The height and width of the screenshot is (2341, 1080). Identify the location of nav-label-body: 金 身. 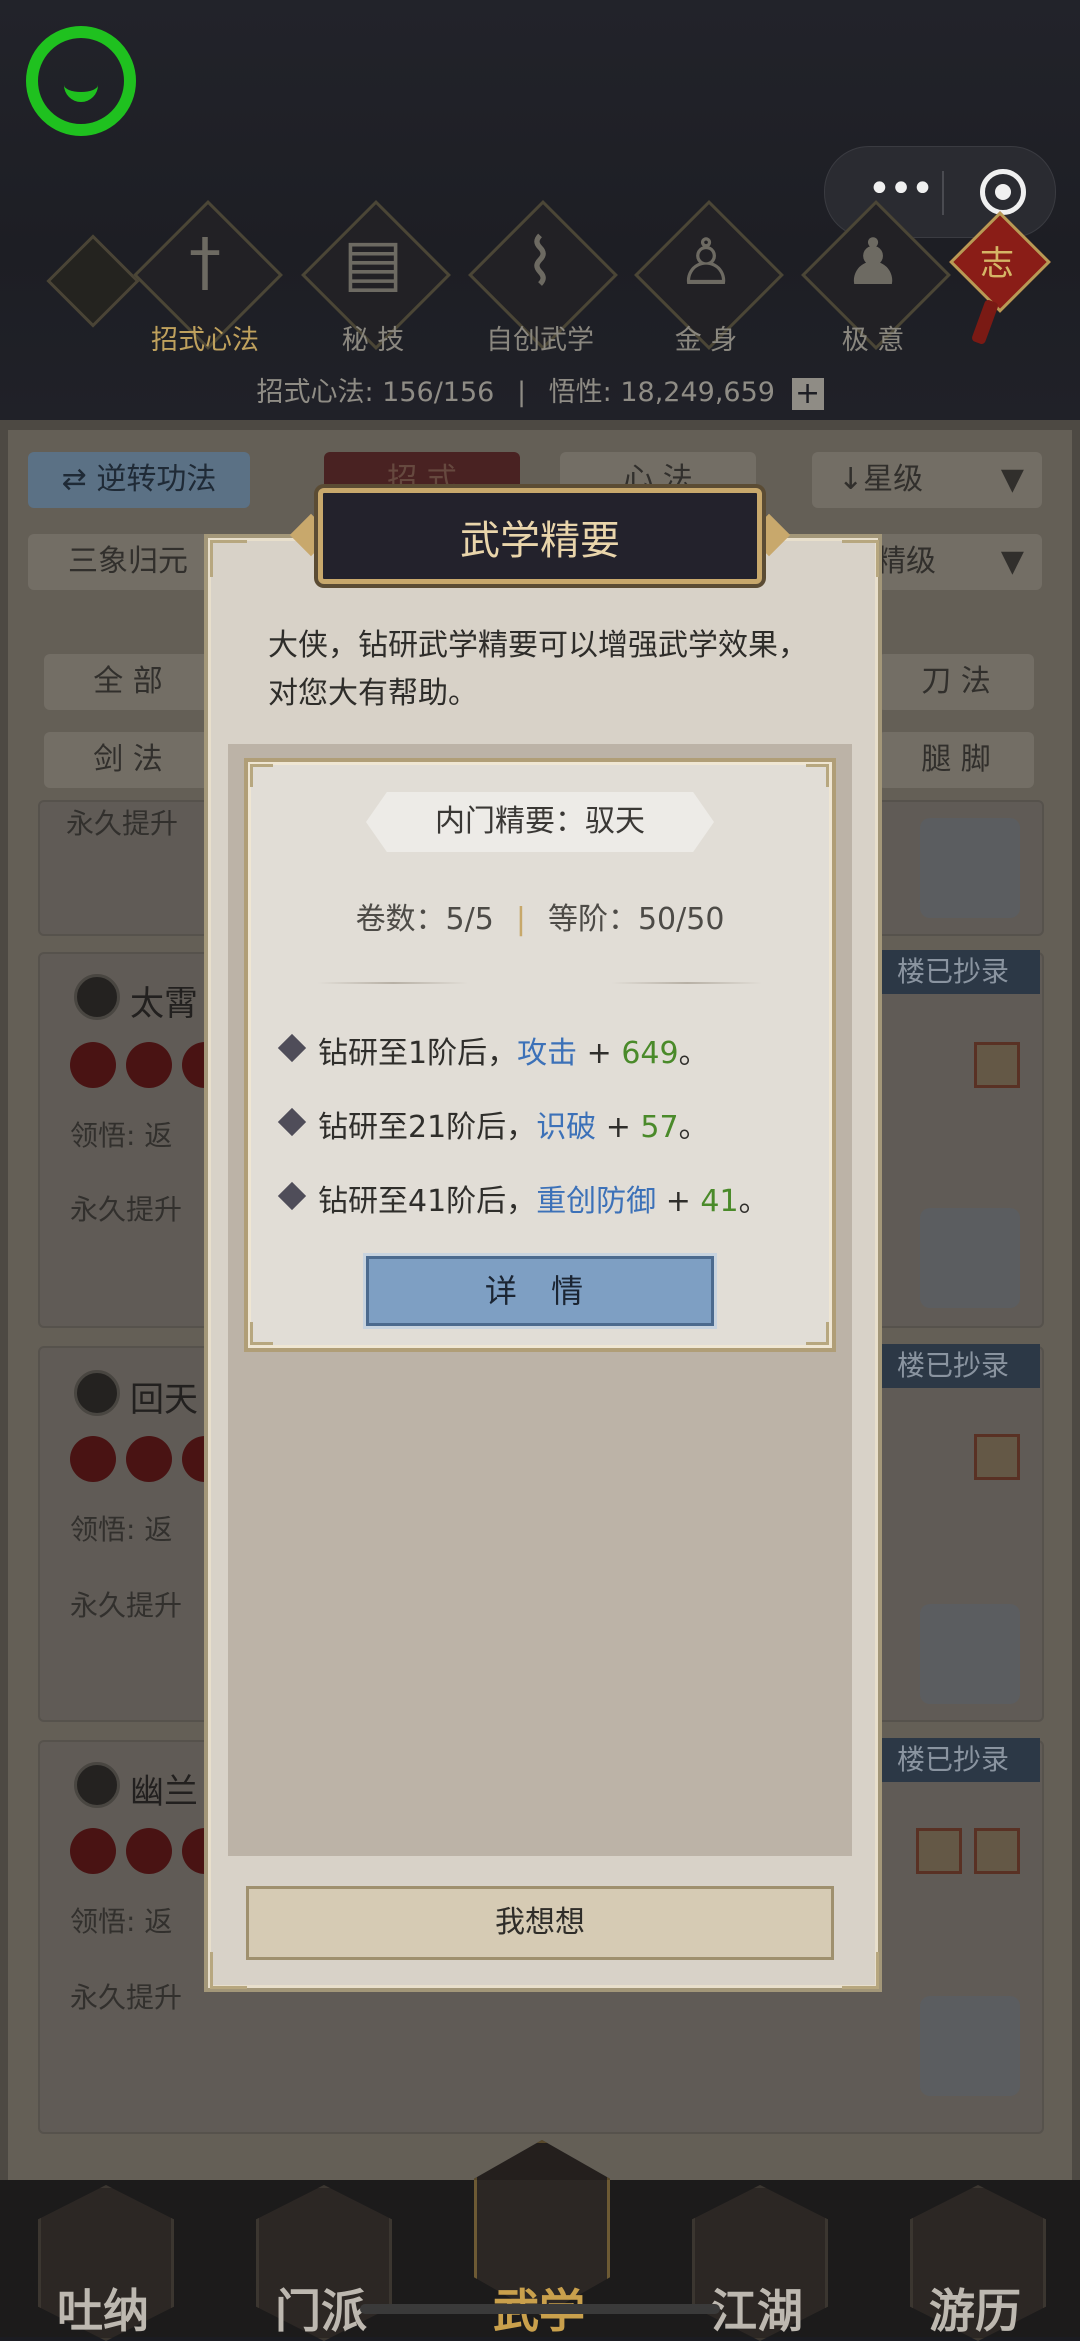
(706, 340).